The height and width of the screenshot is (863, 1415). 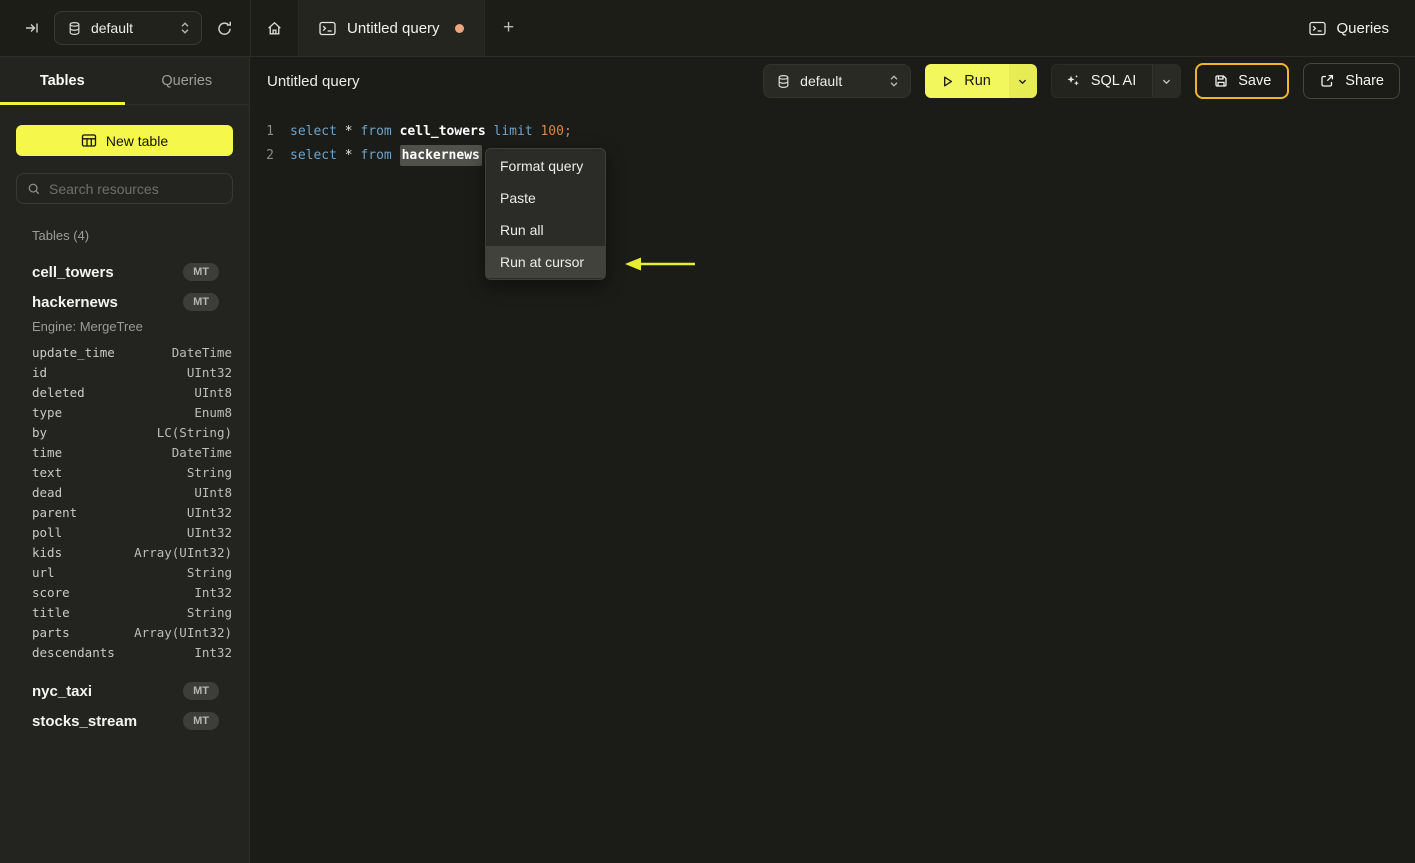 What do you see at coordinates (73, 272) in the screenshot?
I see `table-name: cell_towers` at bounding box center [73, 272].